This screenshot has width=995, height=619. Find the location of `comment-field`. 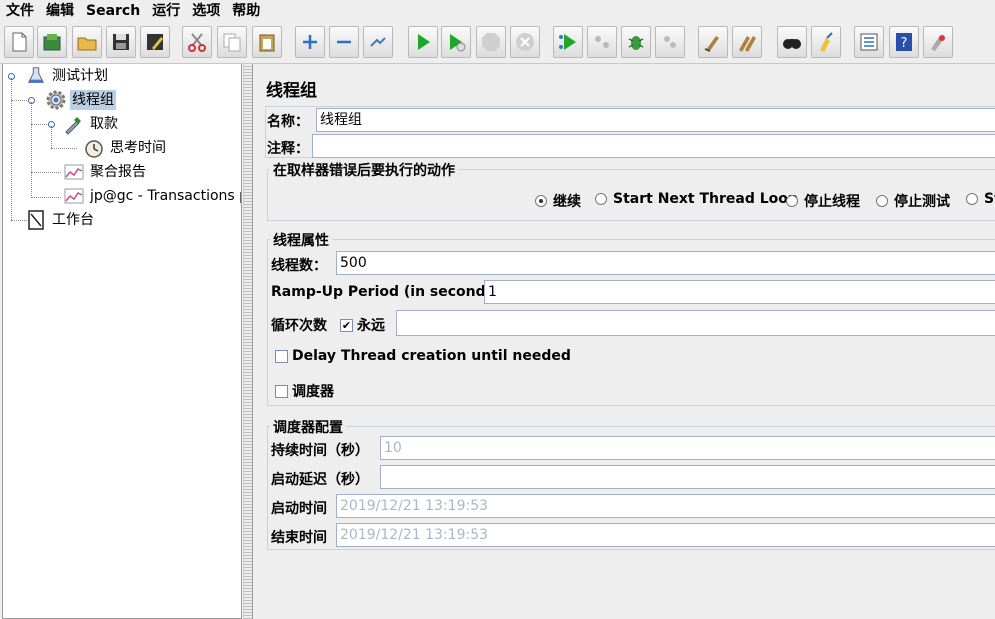

comment-field is located at coordinates (653, 146).